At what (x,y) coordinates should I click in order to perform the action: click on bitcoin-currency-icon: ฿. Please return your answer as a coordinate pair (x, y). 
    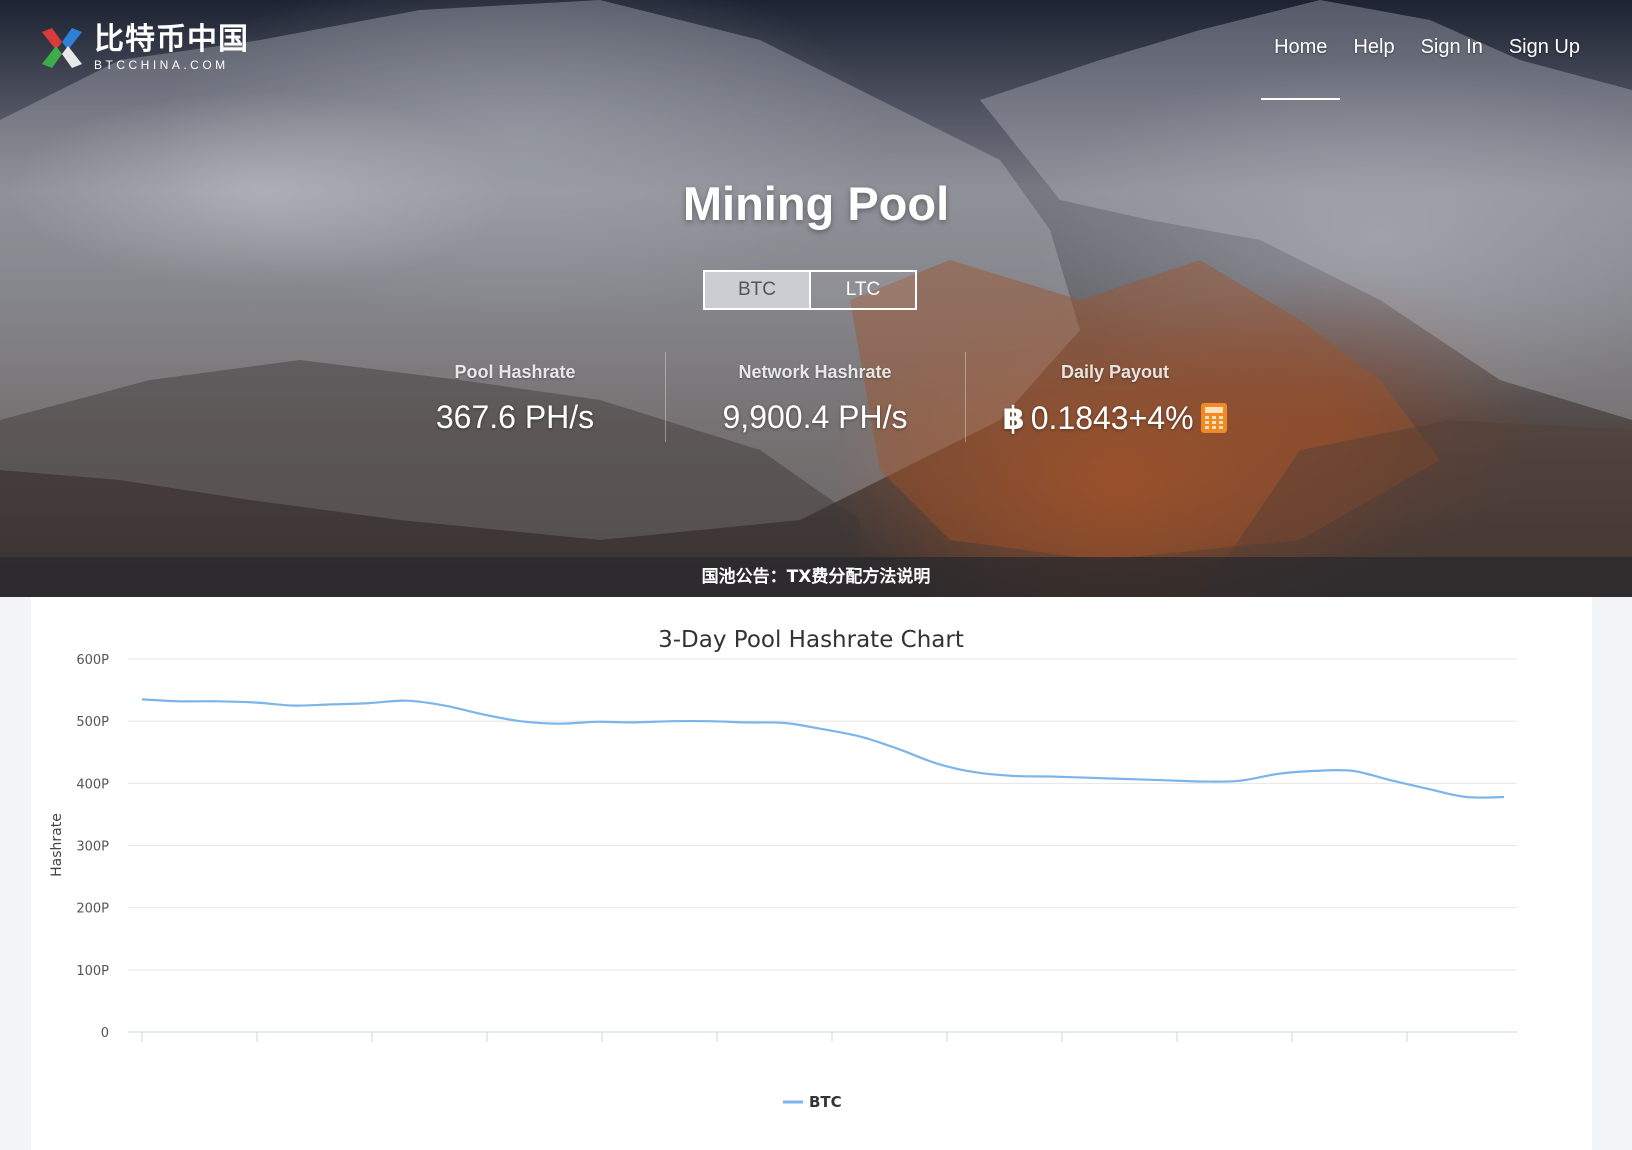
    Looking at the image, I should click on (1013, 418).